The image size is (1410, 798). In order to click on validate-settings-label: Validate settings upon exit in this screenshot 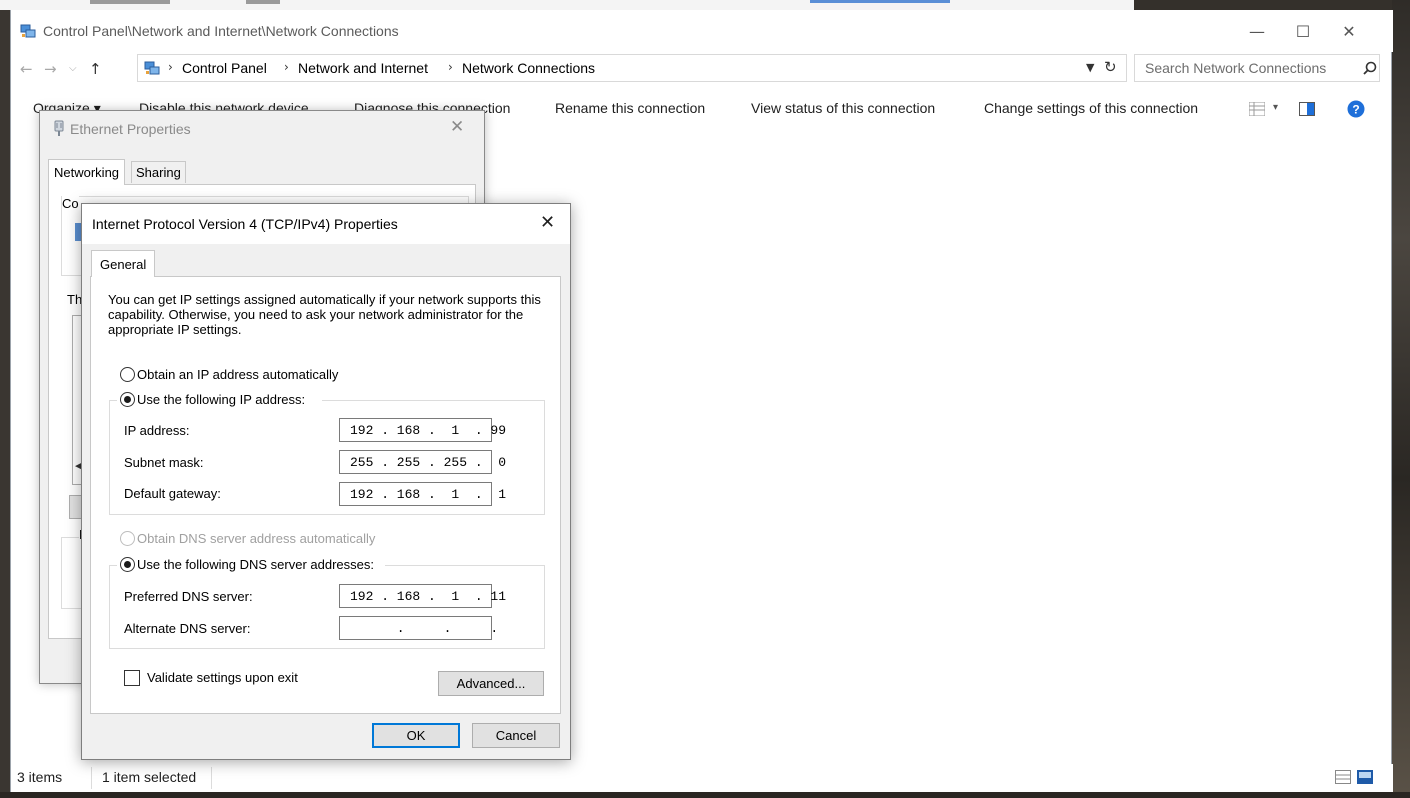, I will do `click(222, 677)`.